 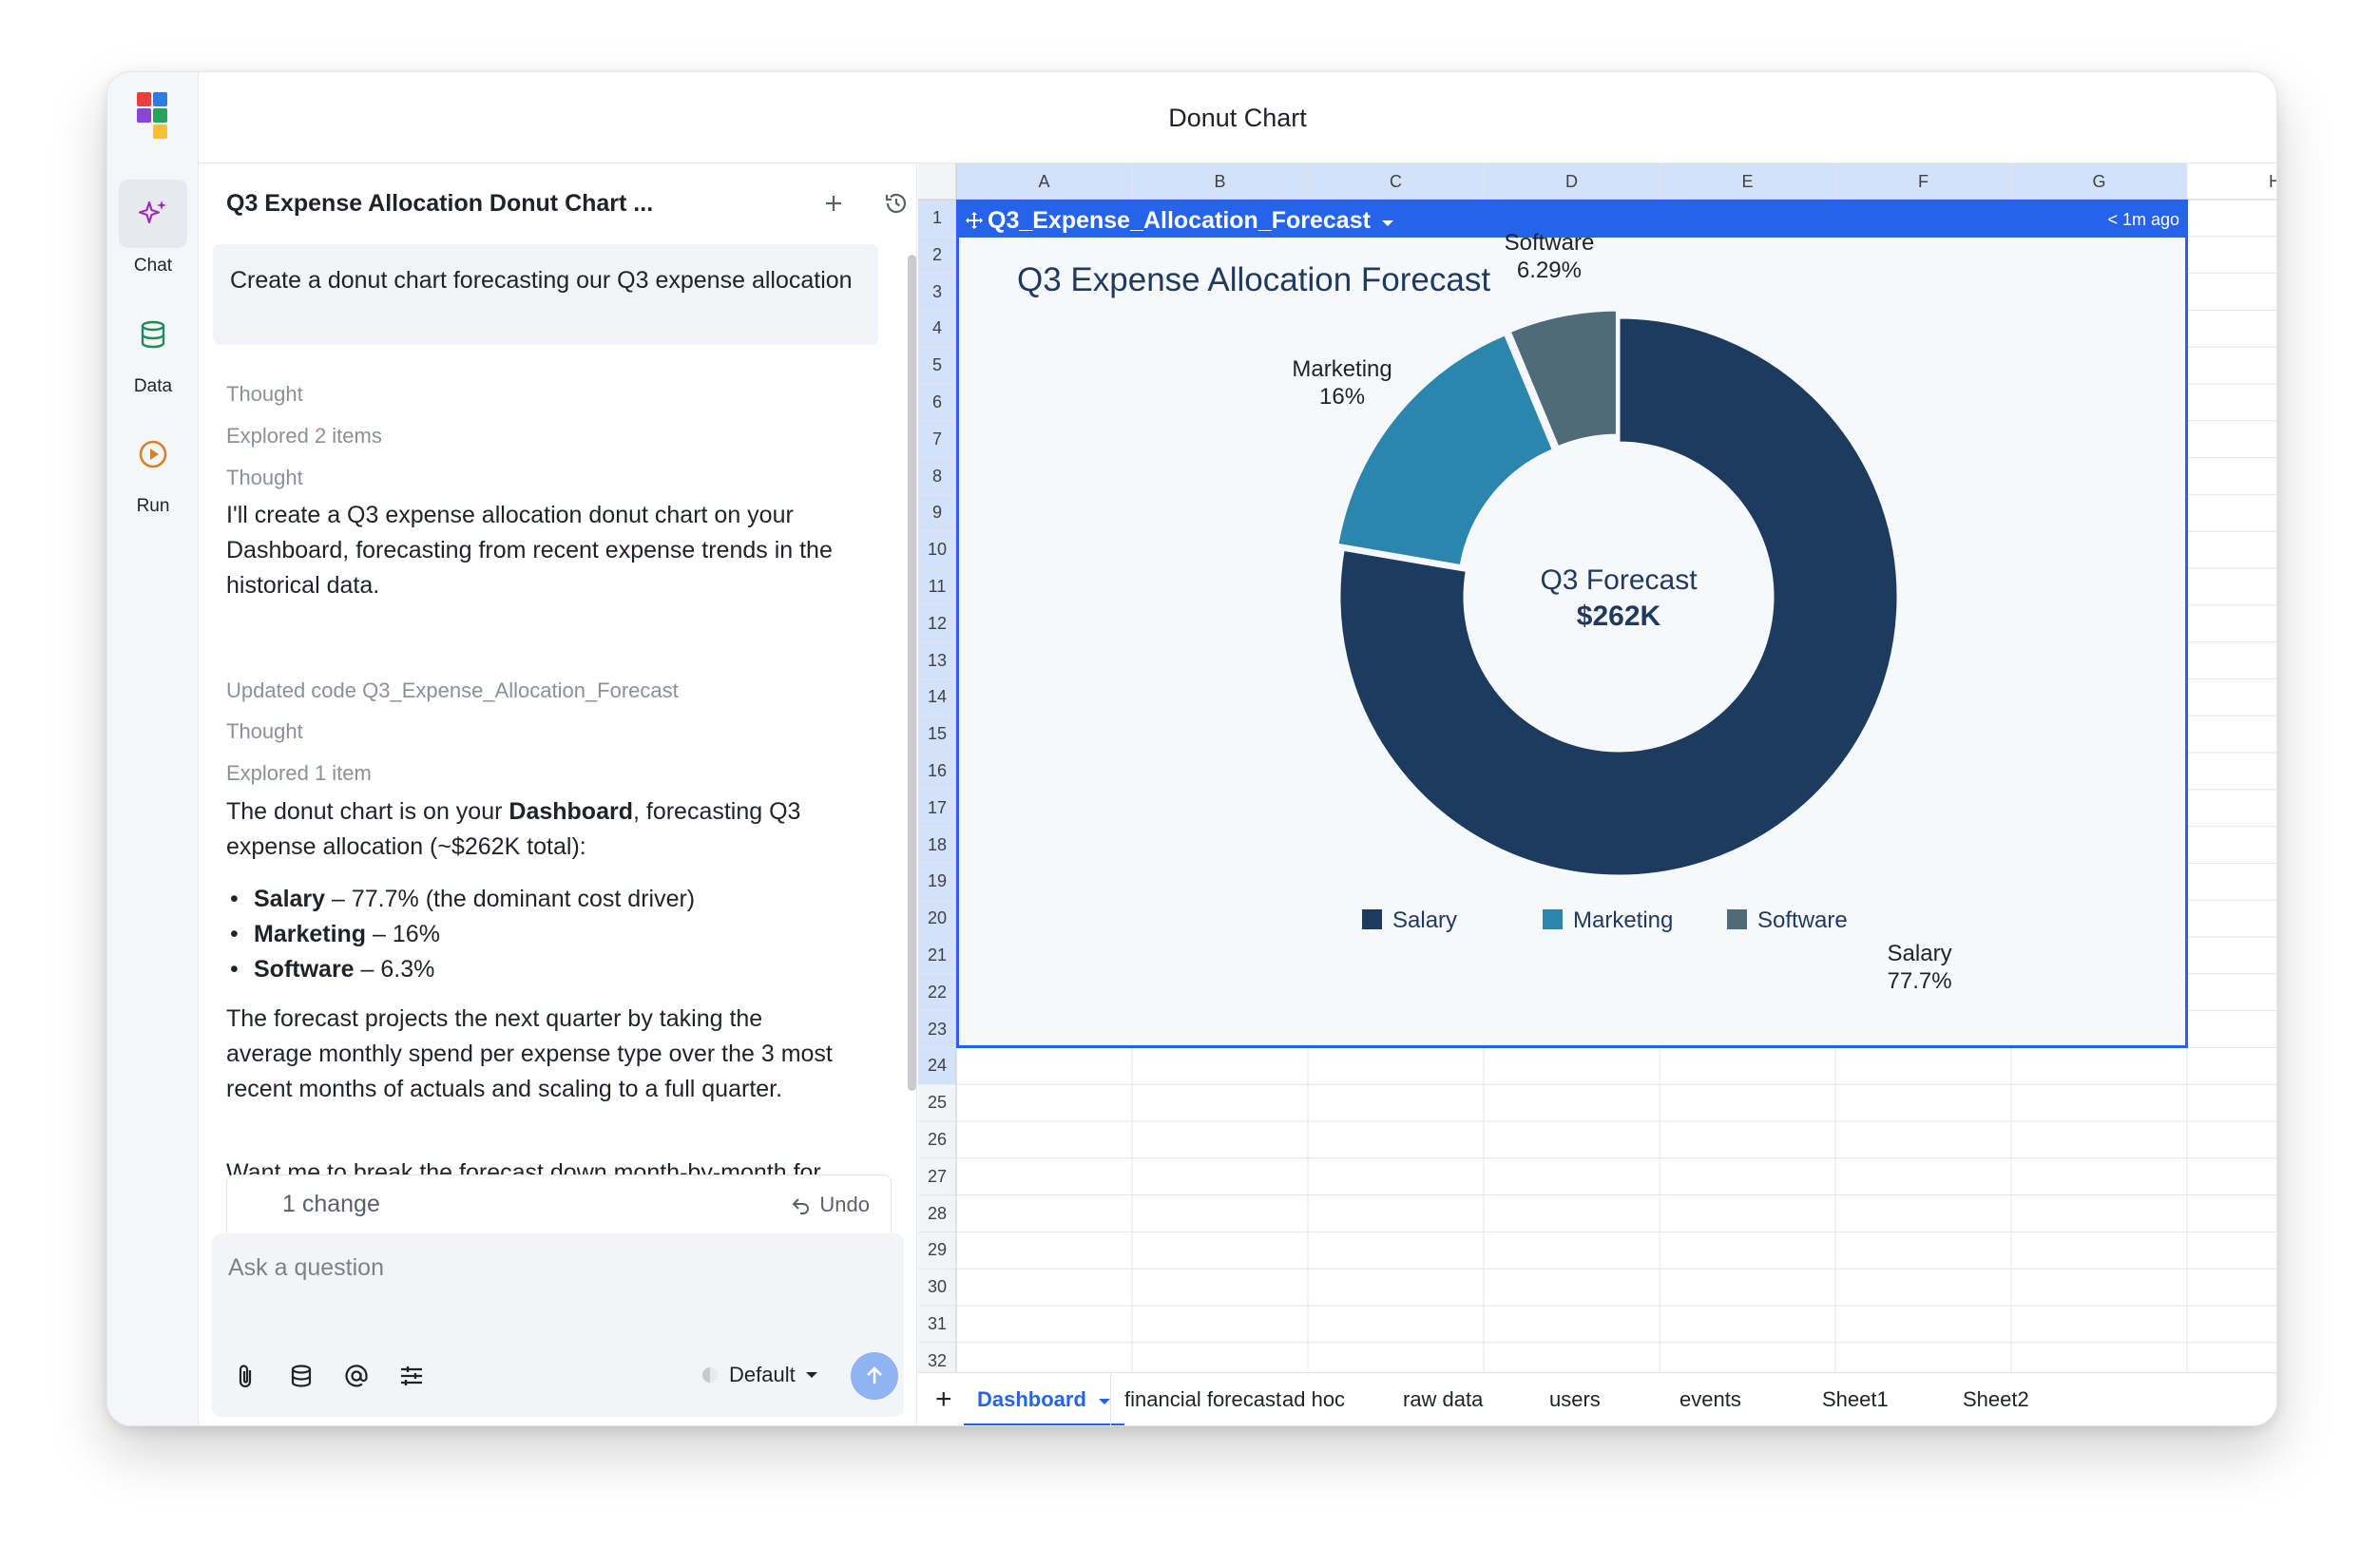 I want to click on plus-icon, so click(x=833, y=203).